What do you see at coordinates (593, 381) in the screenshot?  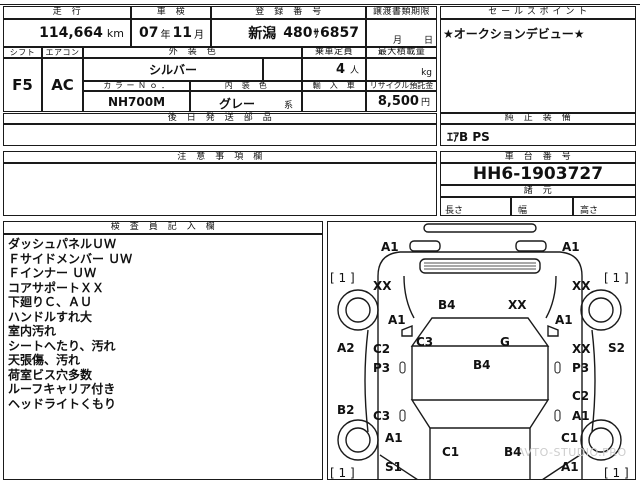 I see `door-right` at bounding box center [593, 381].